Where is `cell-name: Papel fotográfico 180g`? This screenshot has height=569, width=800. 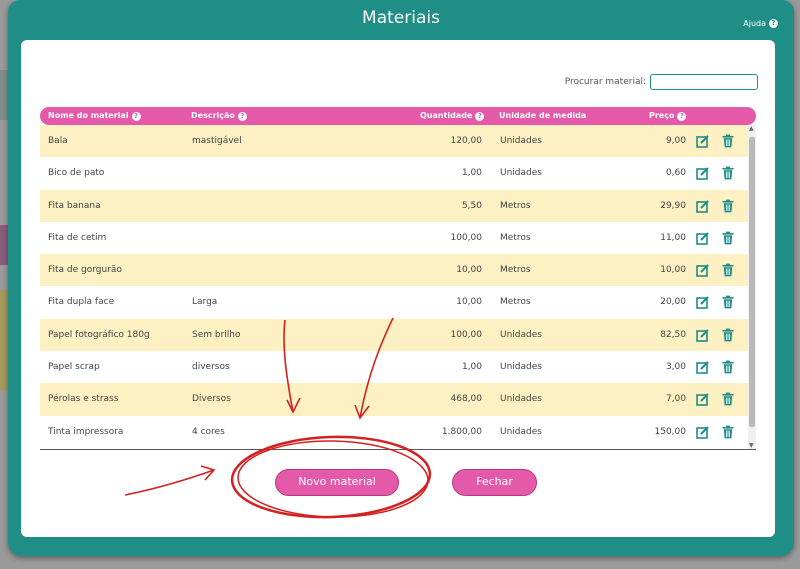
cell-name: Papel fotográfico 180g is located at coordinates (99, 334).